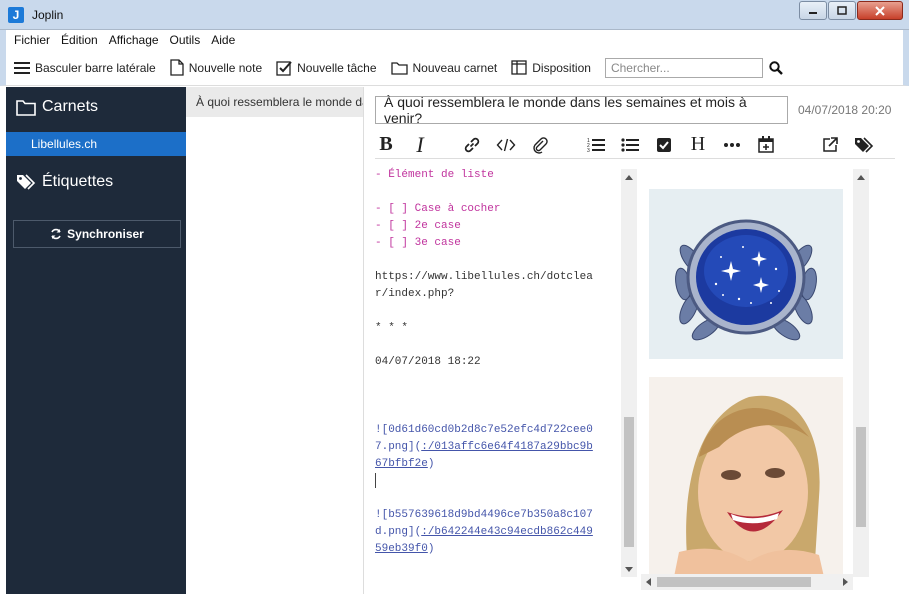 Image resolution: width=909 pixels, height=600 pixels. I want to click on note-date: 04/07/2018 20:20, so click(845, 110).